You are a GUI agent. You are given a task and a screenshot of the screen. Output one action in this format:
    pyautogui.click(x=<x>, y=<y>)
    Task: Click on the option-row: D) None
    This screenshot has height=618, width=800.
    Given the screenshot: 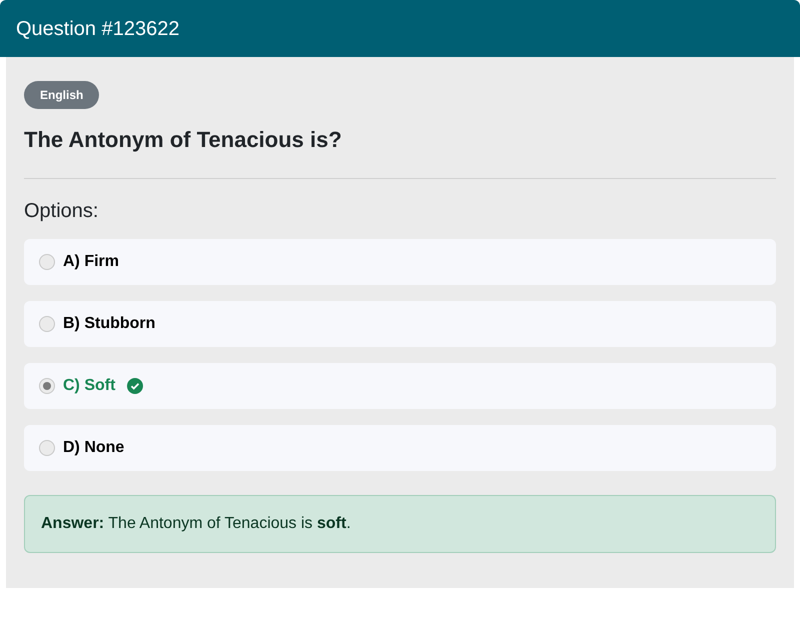 What is the action you would take?
    pyautogui.click(x=400, y=448)
    